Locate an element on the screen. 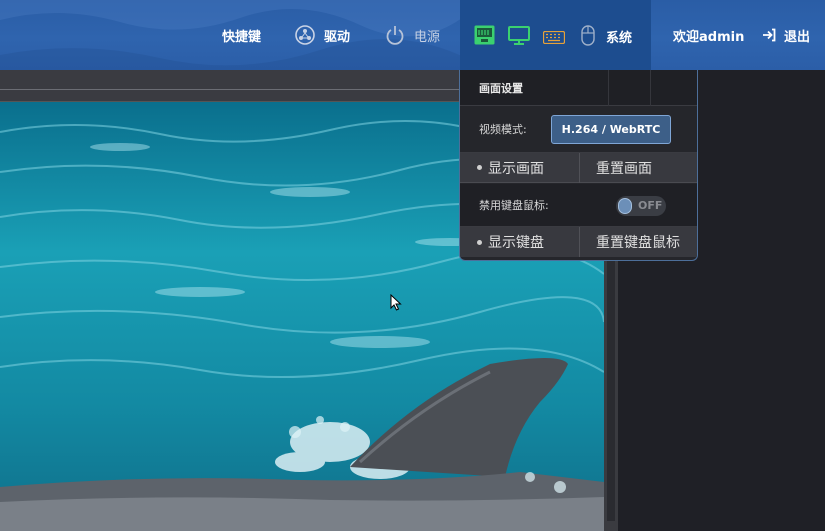 This screenshot has width=825, height=531. panel-header: 画面设置 is located at coordinates (578, 88).